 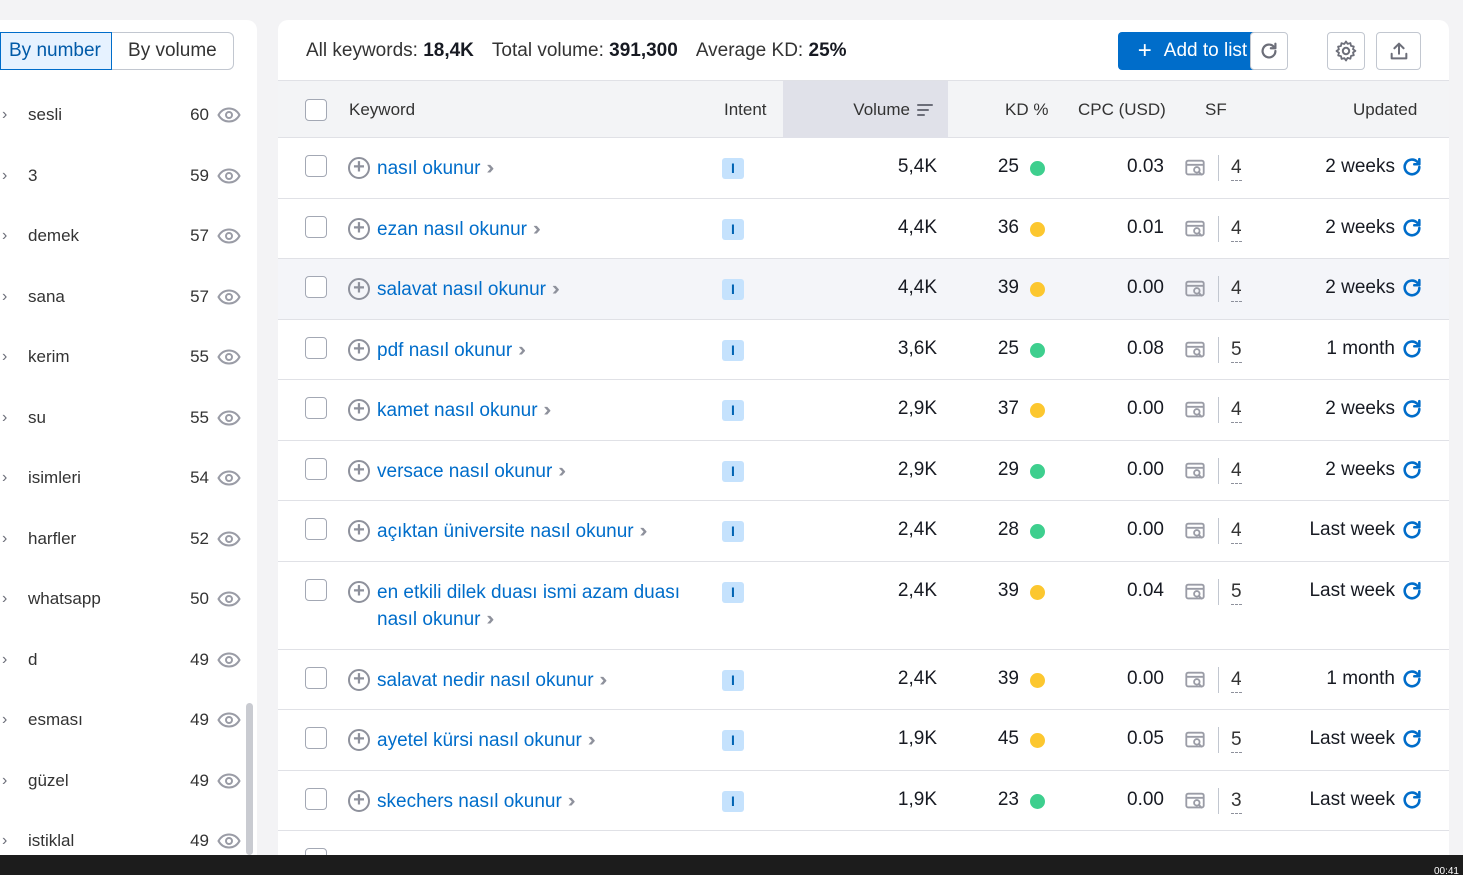 What do you see at coordinates (122, 660) in the screenshot?
I see `word-group-item: › d 49` at bounding box center [122, 660].